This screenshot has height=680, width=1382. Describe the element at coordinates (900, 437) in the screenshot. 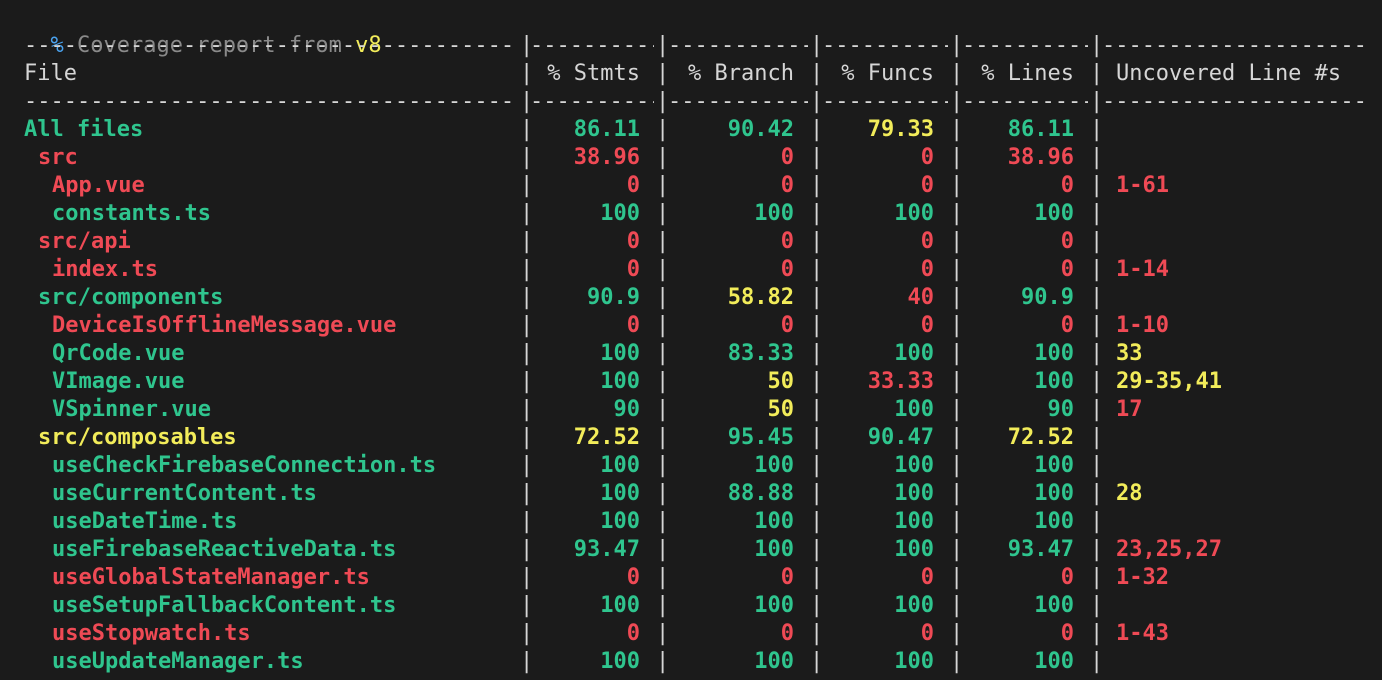

I see `row-funcs-value: 90.47` at that location.